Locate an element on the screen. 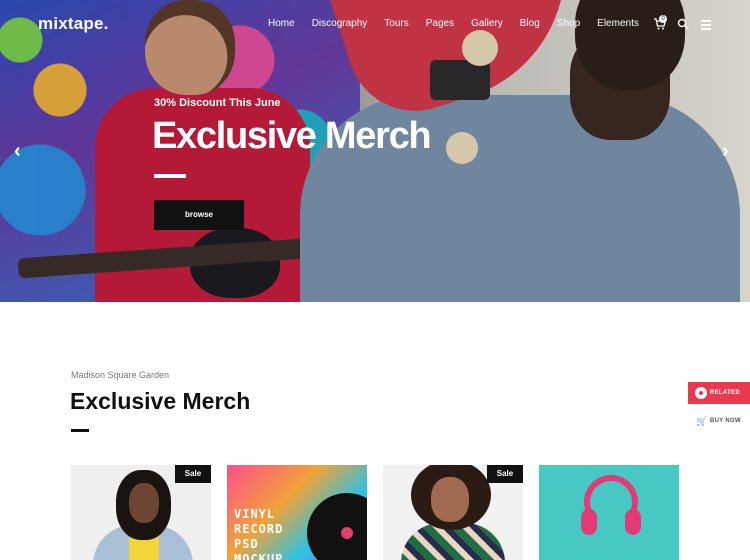 The image size is (750, 560). cart-icon: 🛒 is located at coordinates (702, 421).